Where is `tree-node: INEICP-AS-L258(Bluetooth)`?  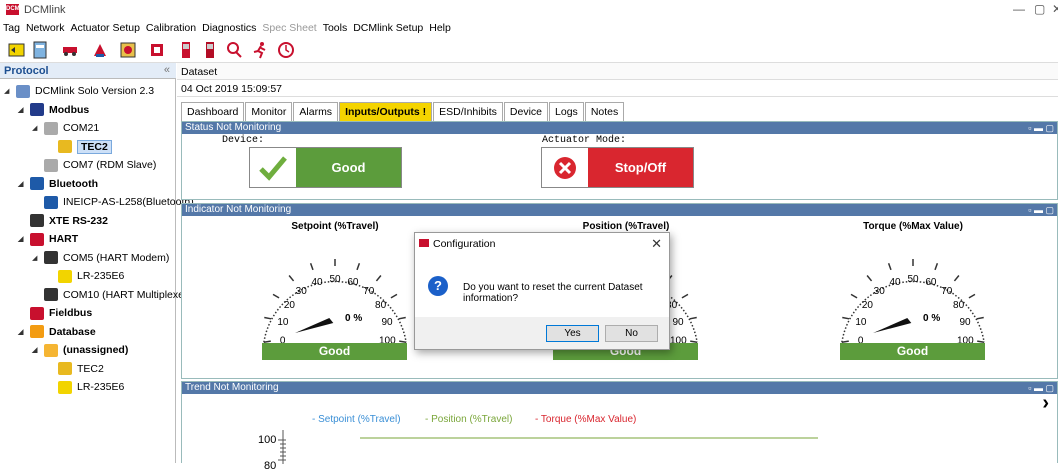
tree-node: INEICP-AS-L258(Bluetooth) is located at coordinates (113, 202).